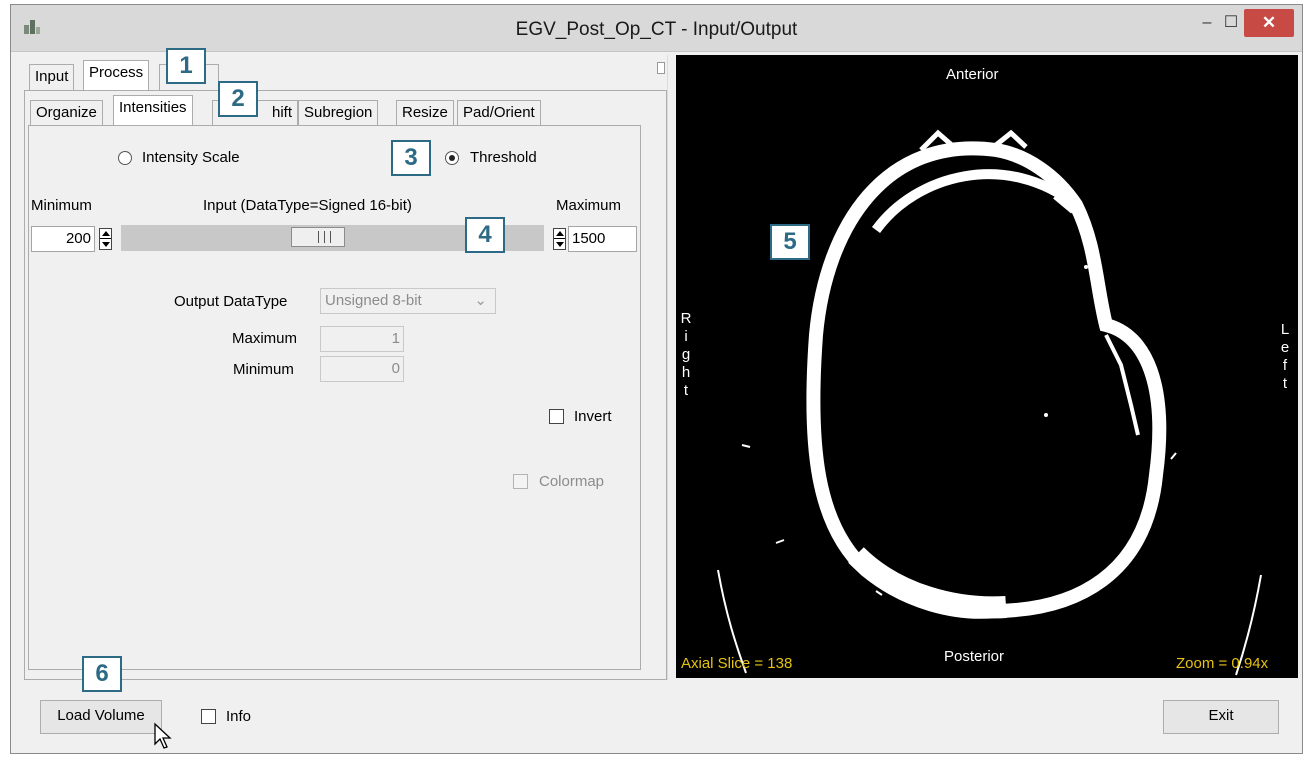  I want to click on orientation-posterior: Posterior, so click(974, 656).